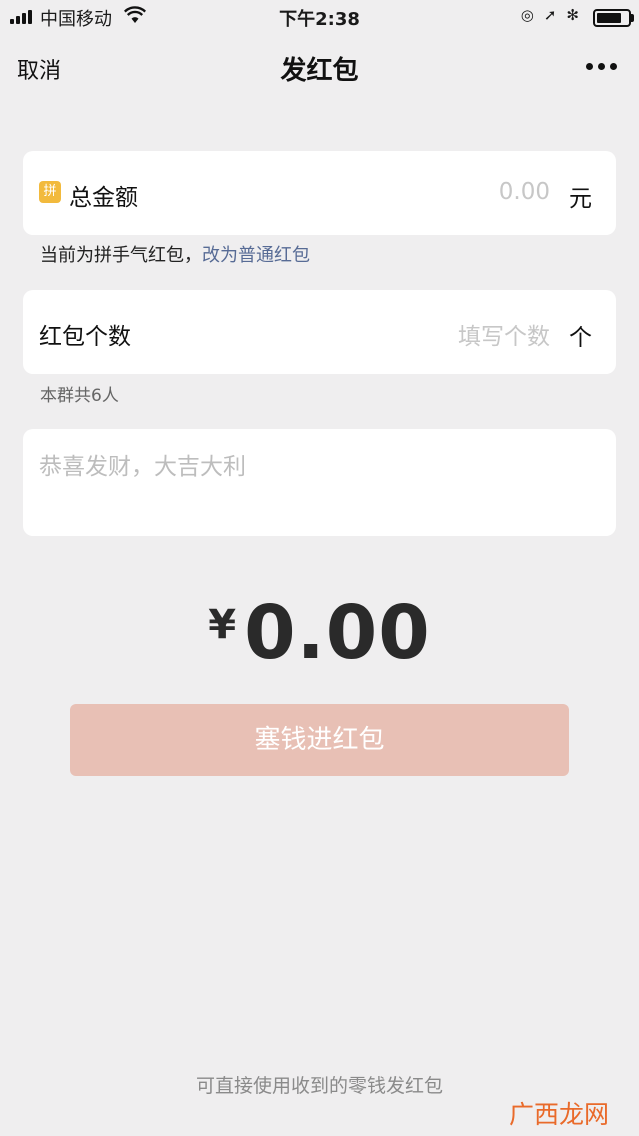 This screenshot has width=639, height=1136. Describe the element at coordinates (337, 633) in the screenshot. I see `total-value: 0.00` at that location.